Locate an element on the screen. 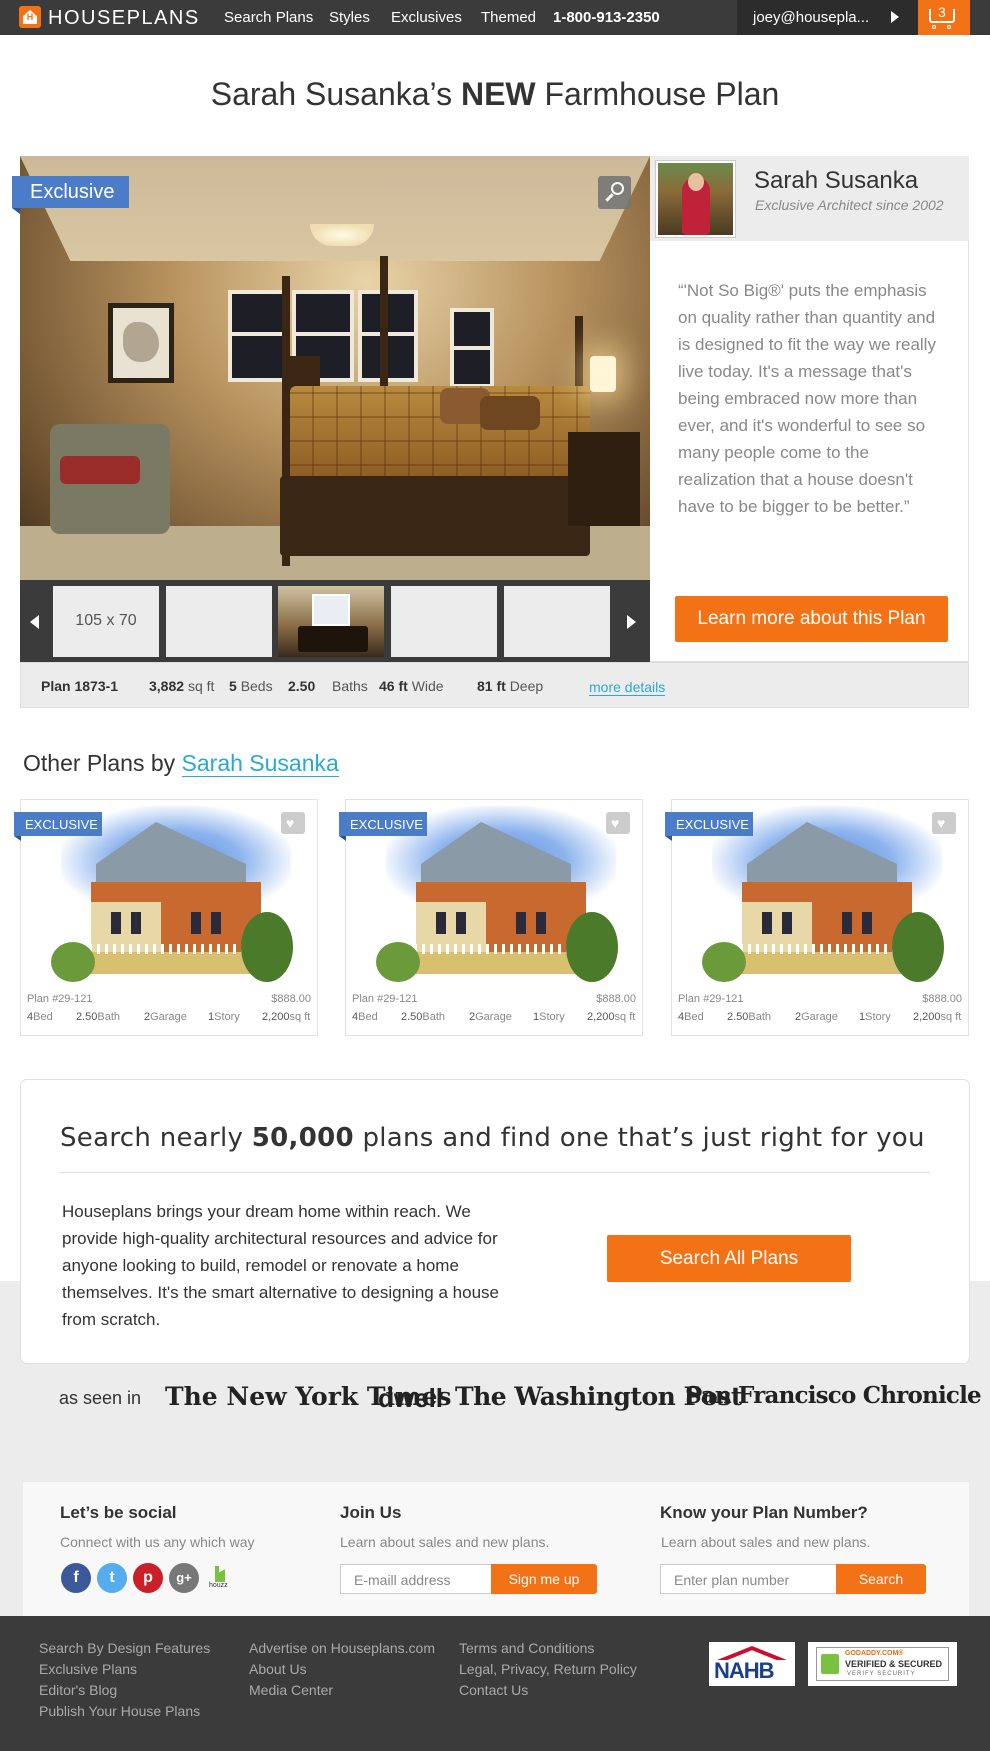 The width and height of the screenshot is (990, 1751). godaddy-verify: VERIFY SECURITY is located at coordinates (881, 1674).